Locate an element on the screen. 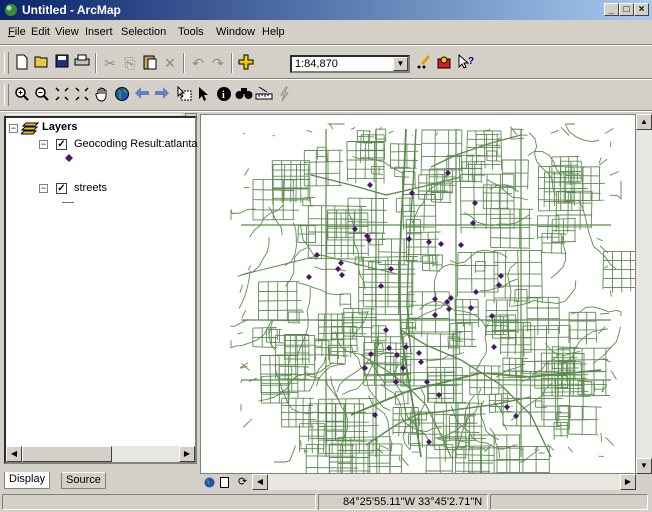 Image resolution: width=652 pixels, height=512 pixels. full-extent-globe-icon is located at coordinates (122, 95).